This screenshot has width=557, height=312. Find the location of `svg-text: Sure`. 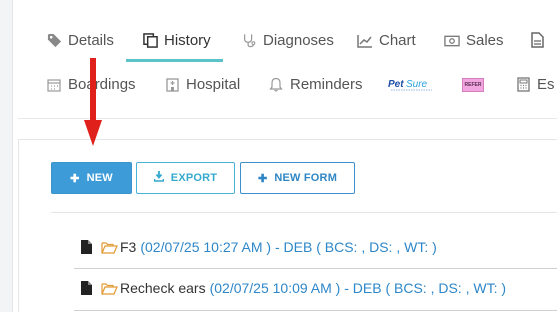

svg-text: Sure is located at coordinates (417, 84).